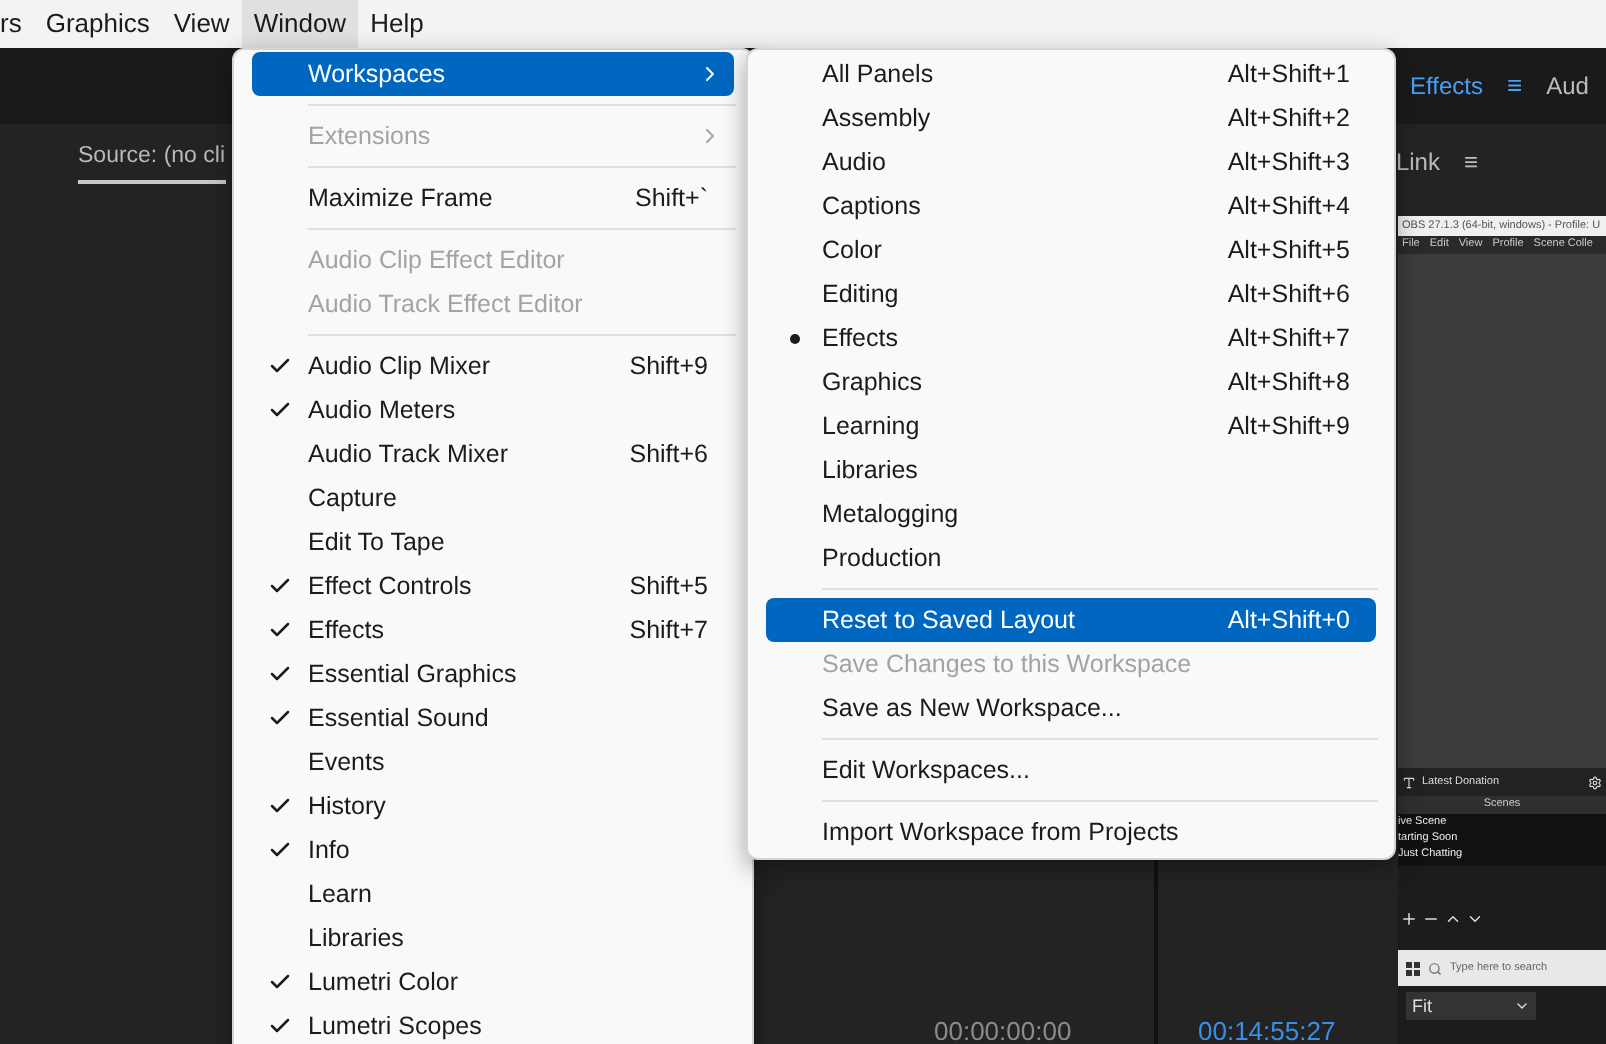 This screenshot has width=1606, height=1044. I want to click on down-icon, so click(1475, 919).